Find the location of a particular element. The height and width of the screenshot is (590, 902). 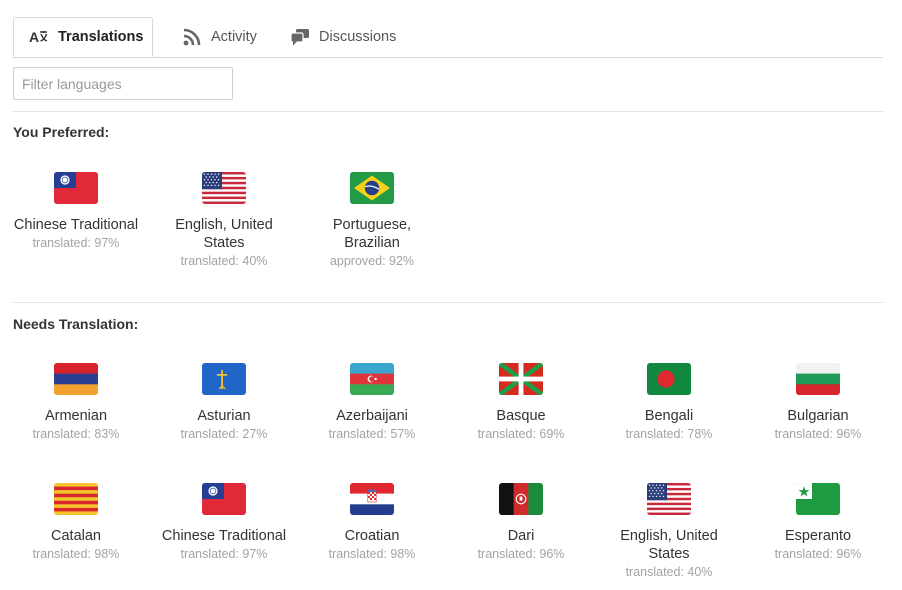

language-card: Azerbaijani translated: 57% is located at coordinates (372, 403).